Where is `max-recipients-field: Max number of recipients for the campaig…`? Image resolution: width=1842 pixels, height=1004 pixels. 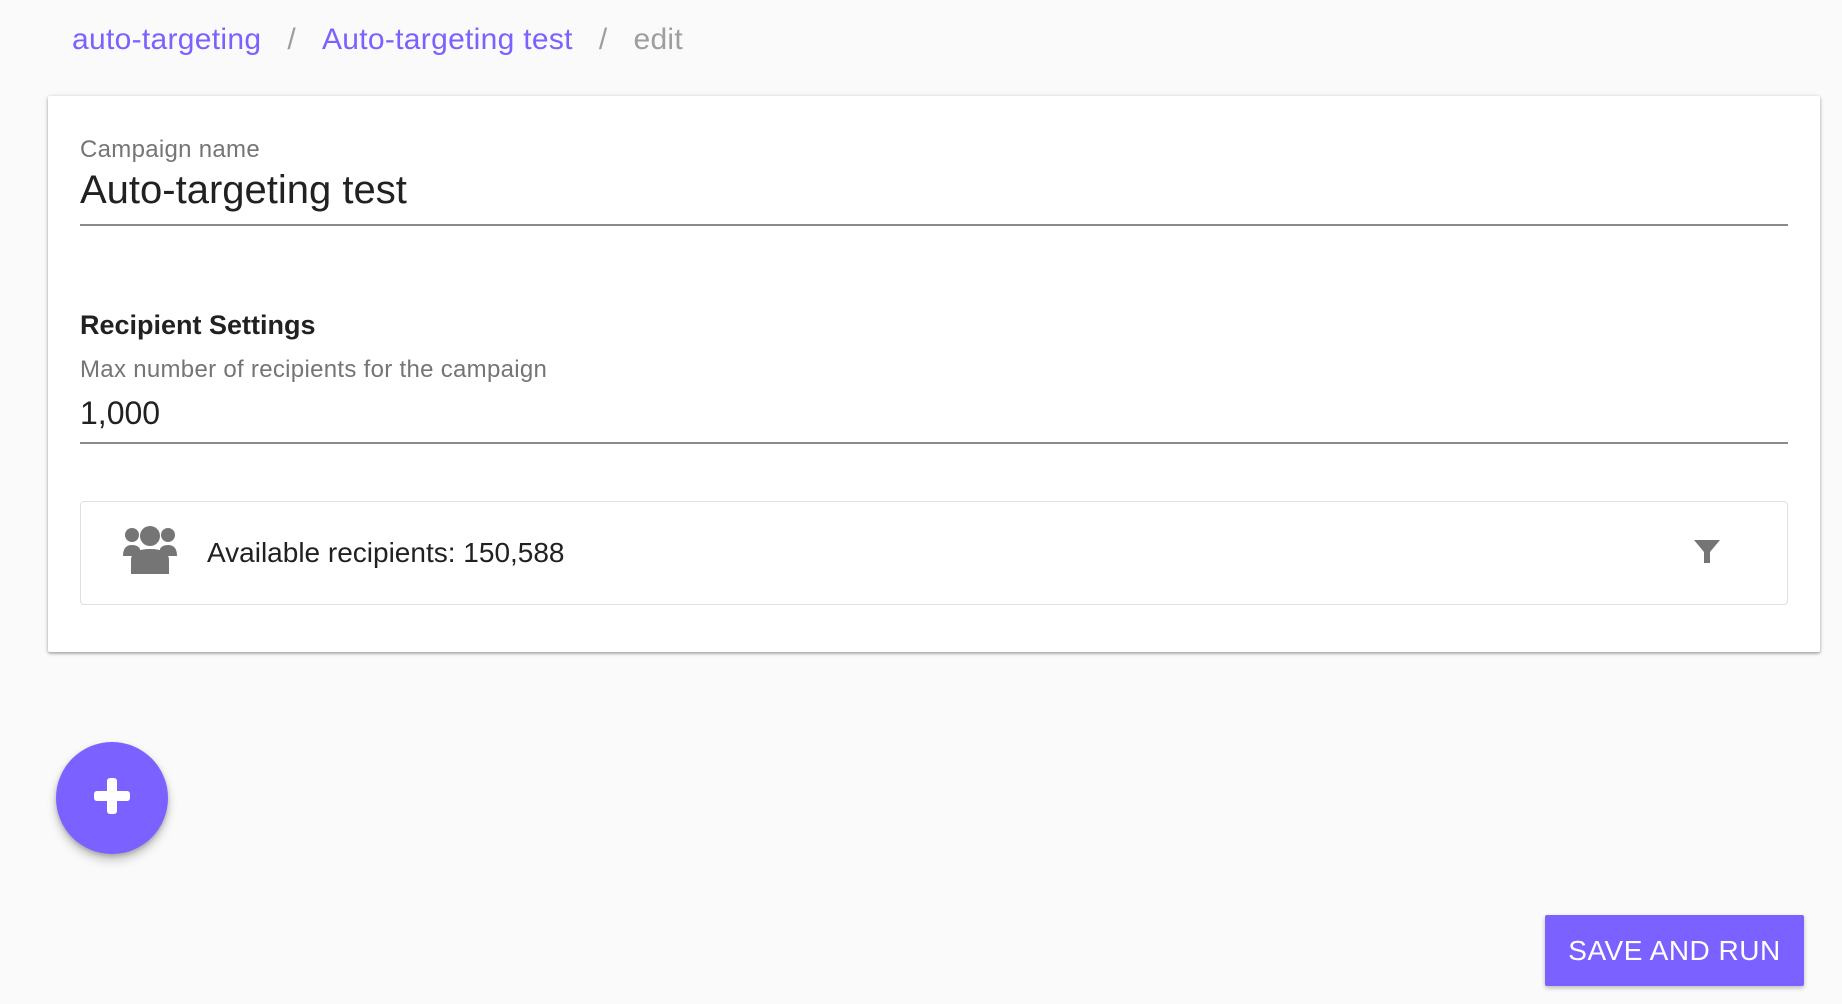
max-recipients-field: Max number of recipients for the campaig… is located at coordinates (934, 400).